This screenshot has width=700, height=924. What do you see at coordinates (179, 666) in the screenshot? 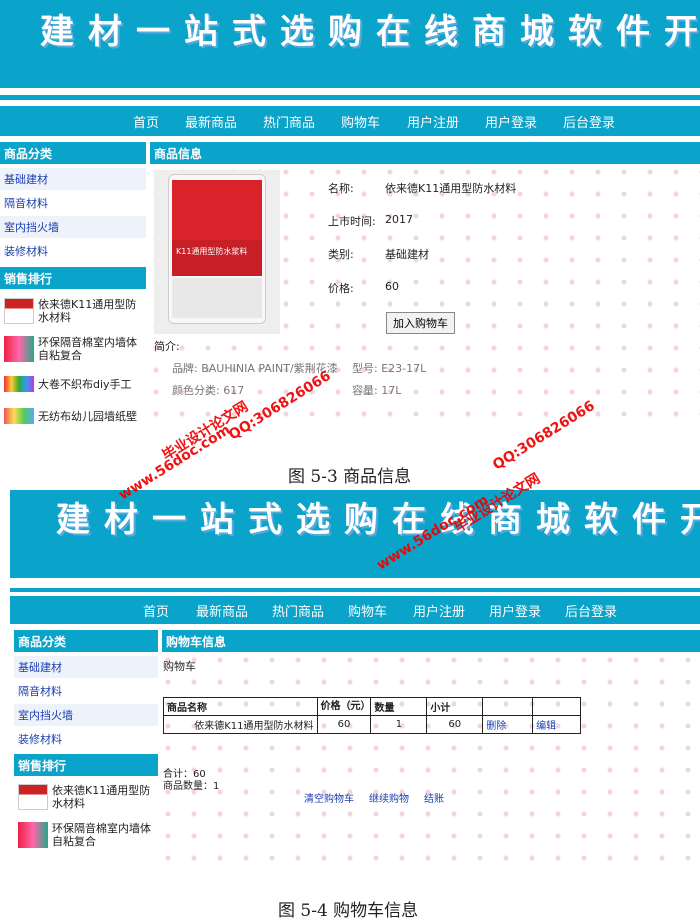
I see `cart-subtitle: 购物车` at bounding box center [179, 666].